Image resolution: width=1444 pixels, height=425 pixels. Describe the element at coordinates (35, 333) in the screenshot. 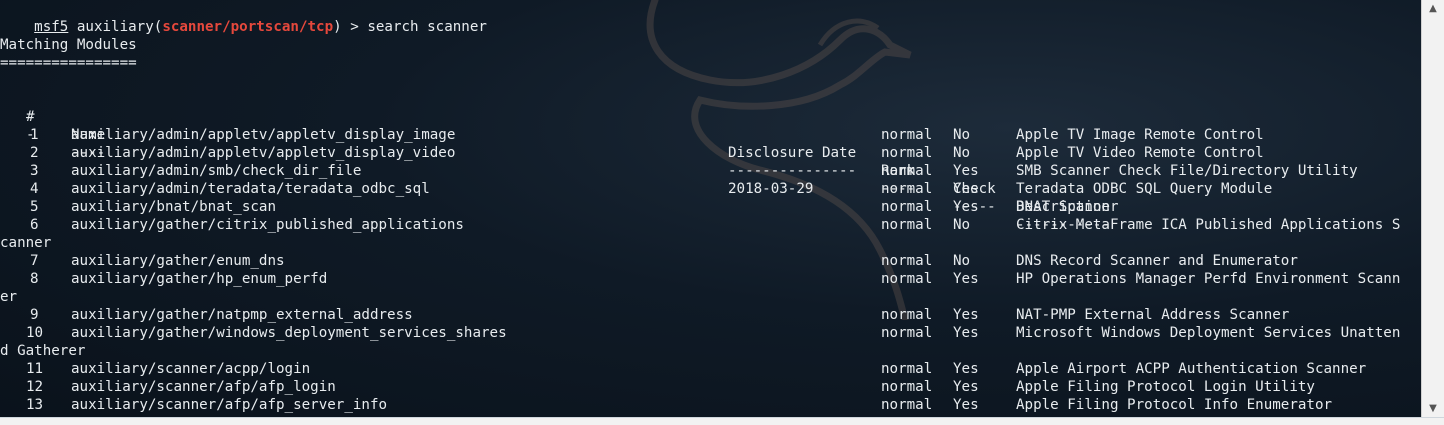

I see `cell-num: 10` at that location.